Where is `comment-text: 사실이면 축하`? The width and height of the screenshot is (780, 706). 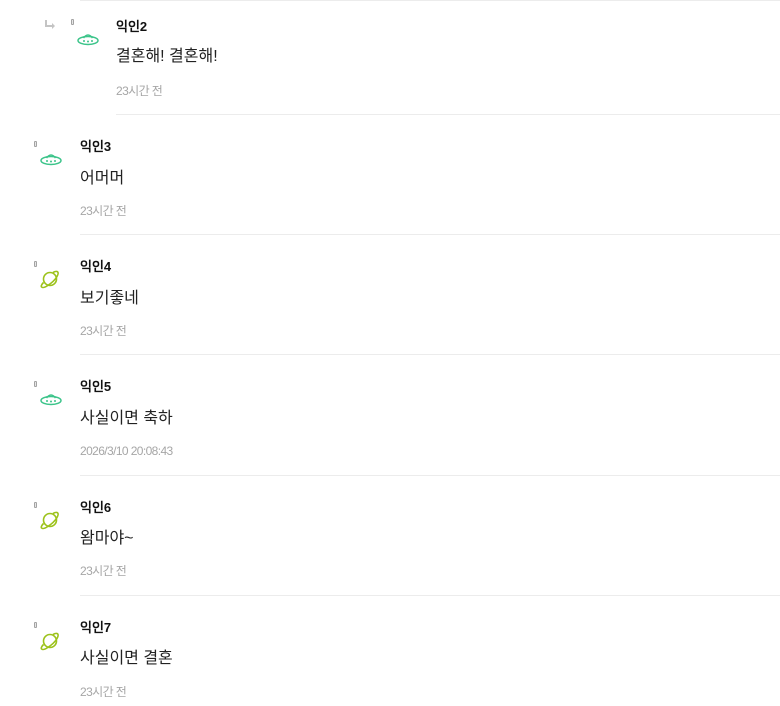
comment-text: 사실이면 축하 is located at coordinates (126, 418).